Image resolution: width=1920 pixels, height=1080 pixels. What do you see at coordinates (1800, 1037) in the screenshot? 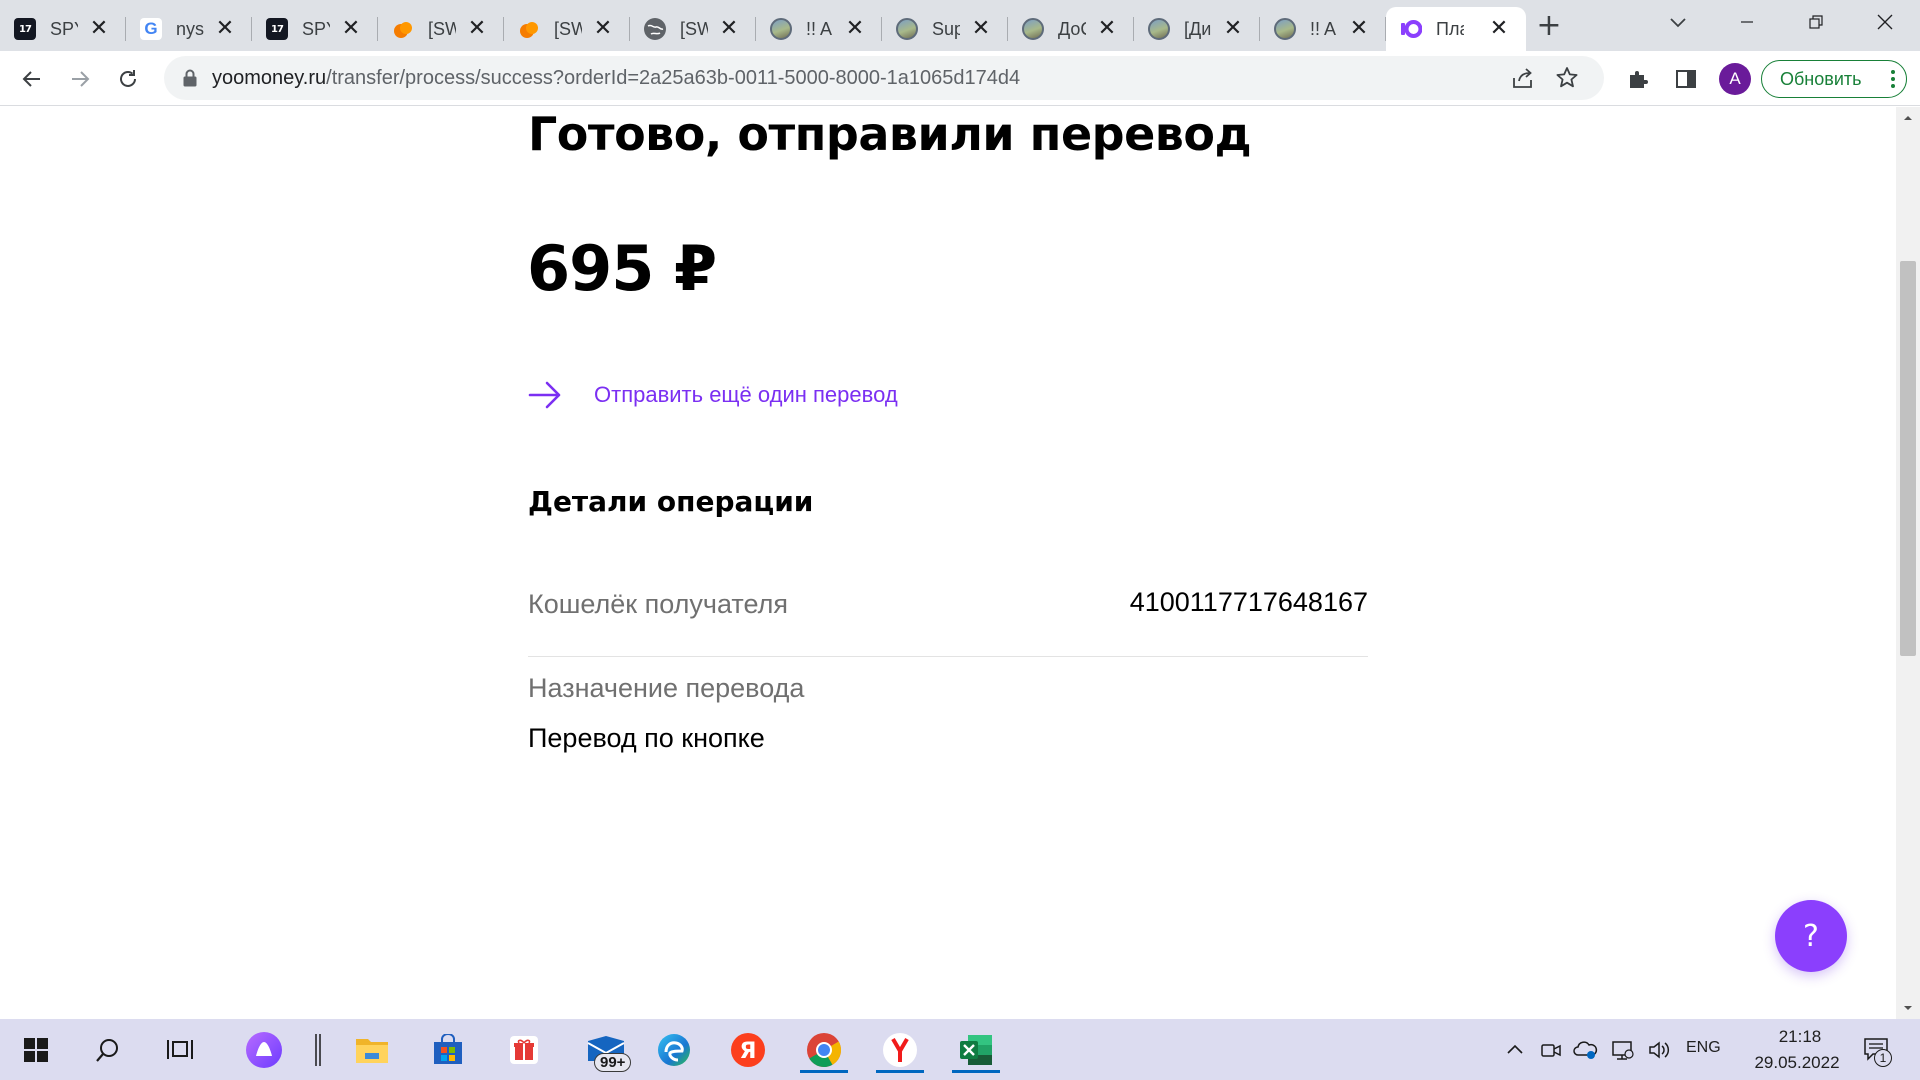
I see `clock-time: 21:18` at bounding box center [1800, 1037].